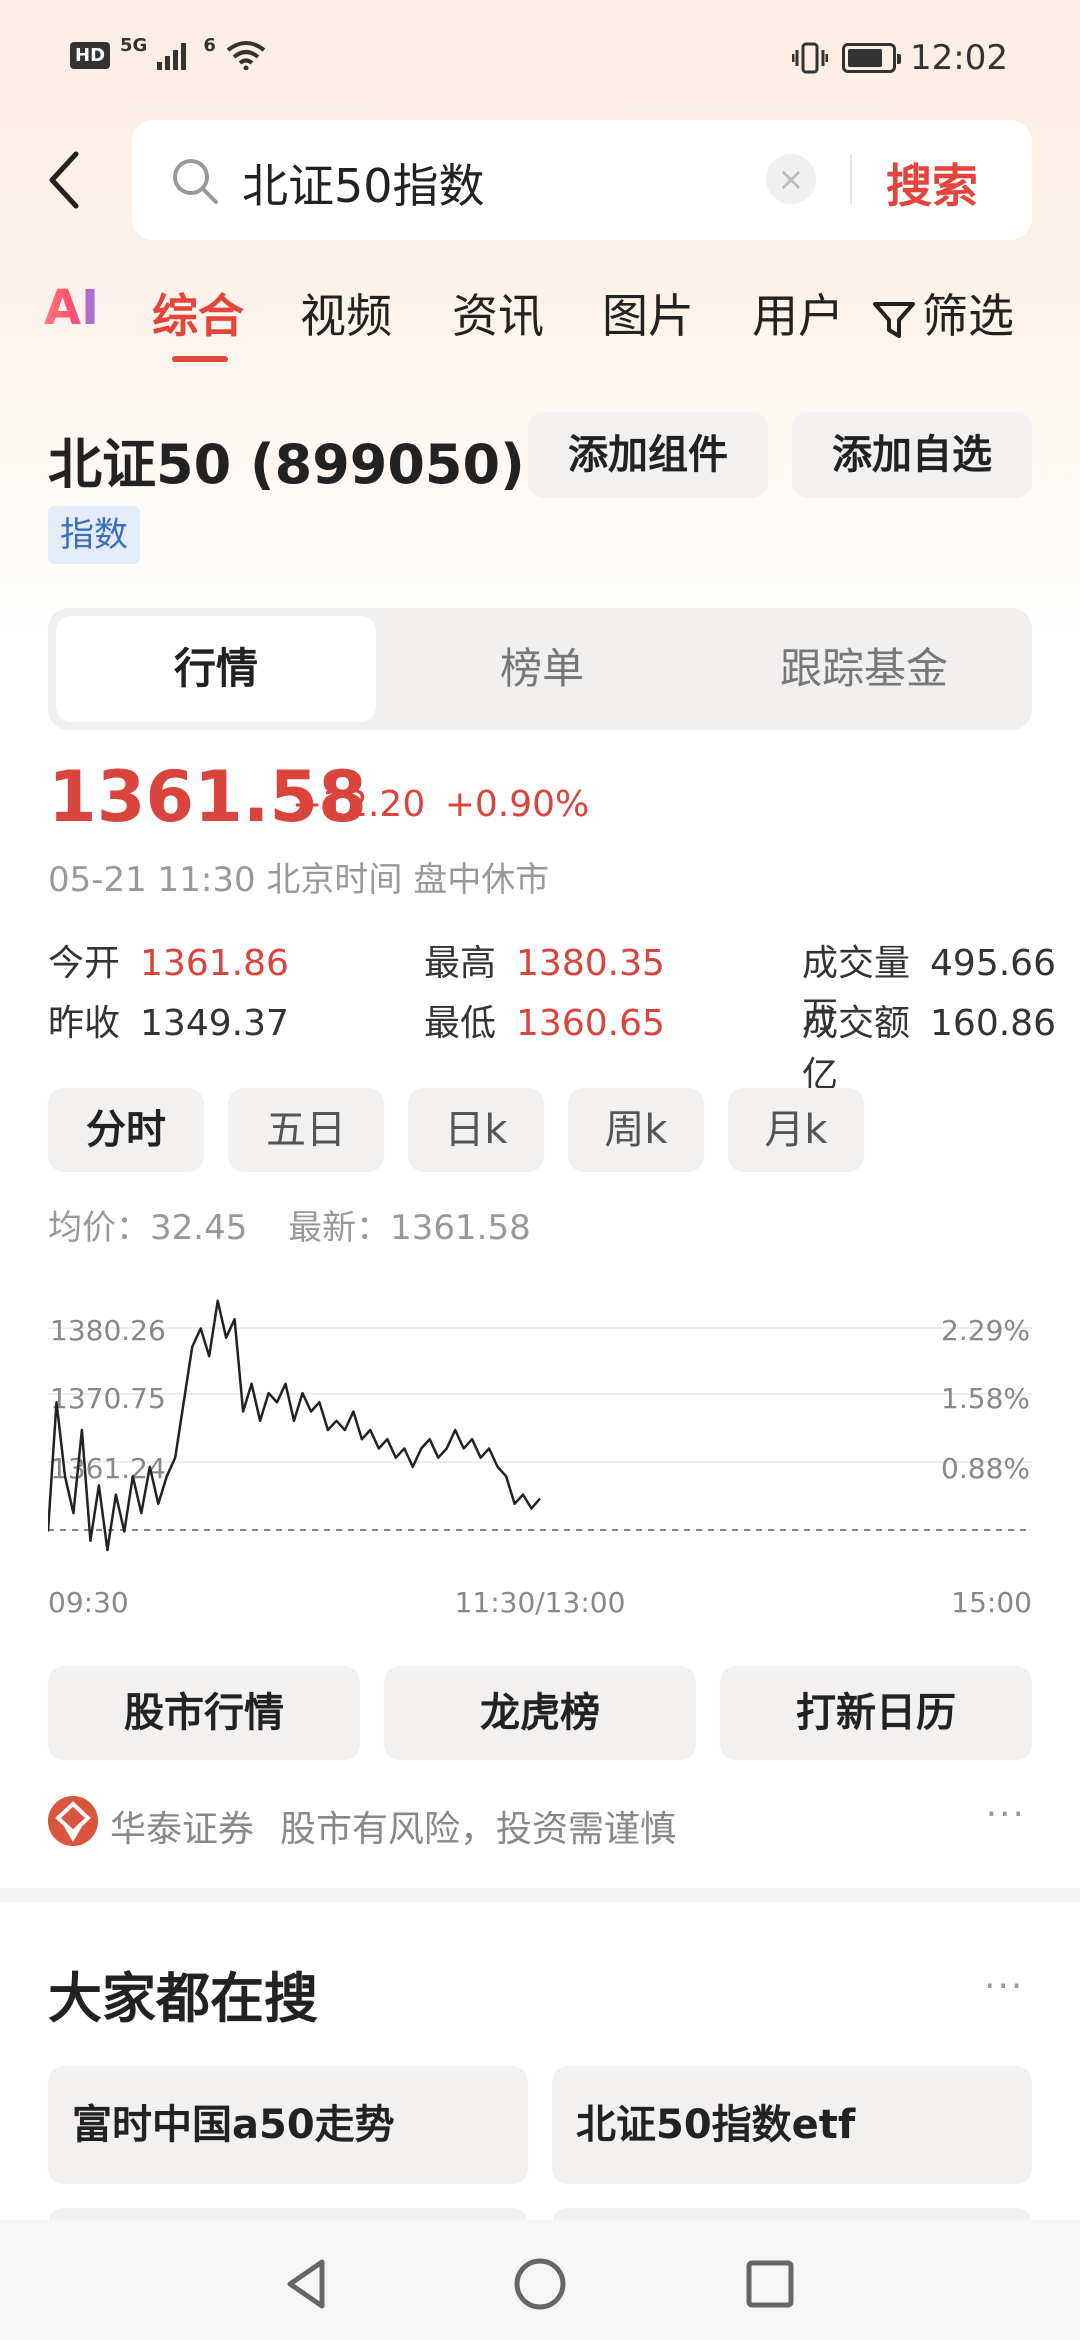  I want to click on period-monthly-k: 月k, so click(796, 1130).